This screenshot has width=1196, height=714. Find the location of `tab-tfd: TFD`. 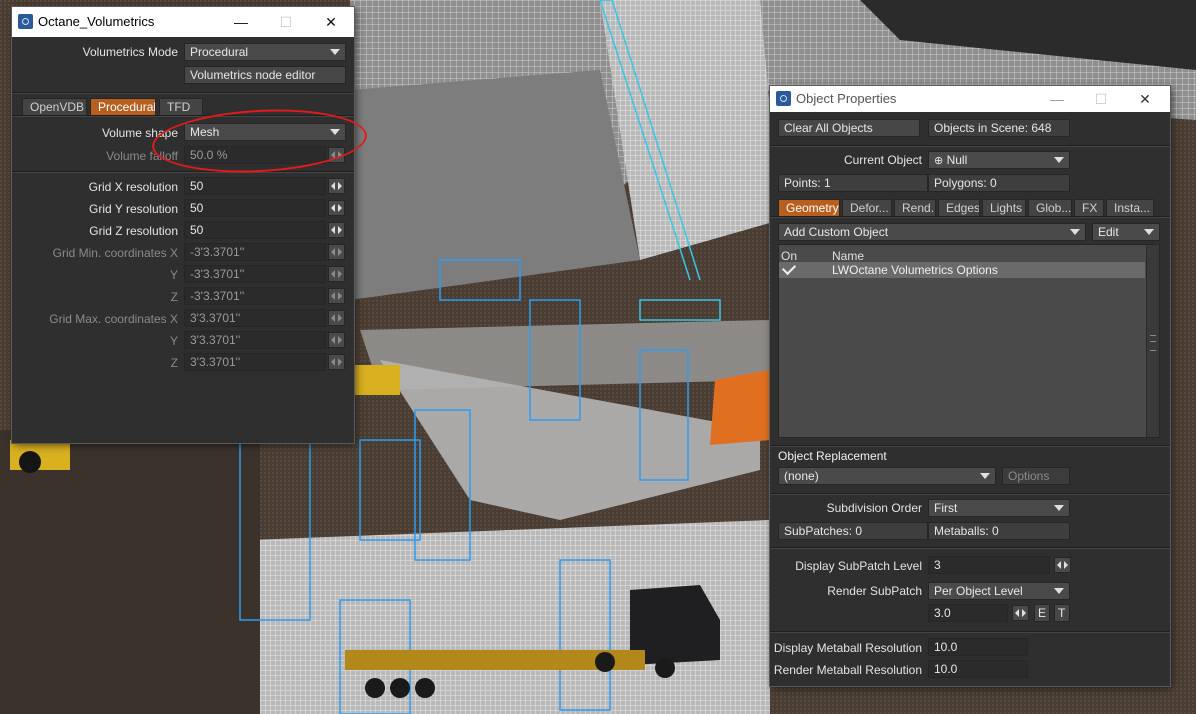

tab-tfd: TFD is located at coordinates (181, 107).